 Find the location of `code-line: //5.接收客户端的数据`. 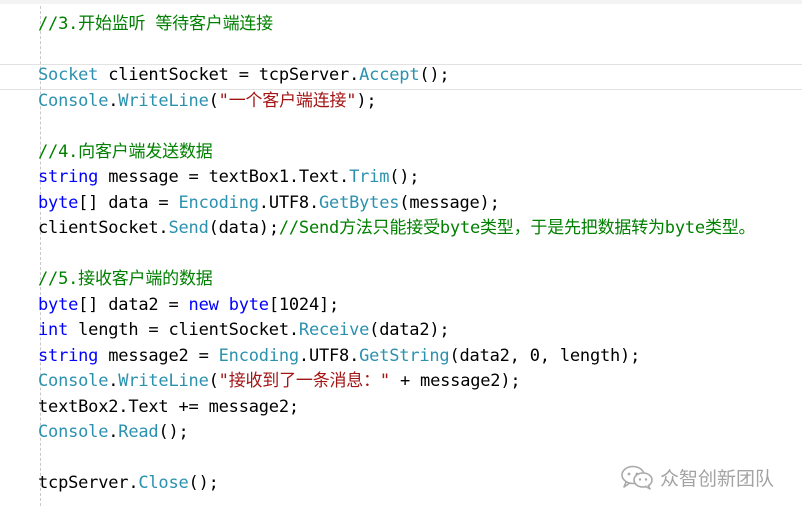

code-line: //5.接收客户端的数据 is located at coordinates (125, 279).